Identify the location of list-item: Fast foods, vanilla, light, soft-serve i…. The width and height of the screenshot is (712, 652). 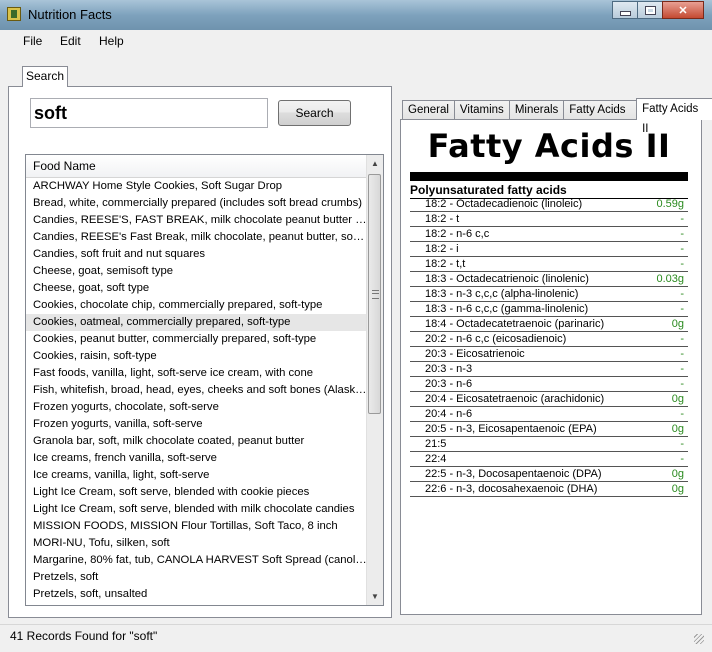
(196, 373).